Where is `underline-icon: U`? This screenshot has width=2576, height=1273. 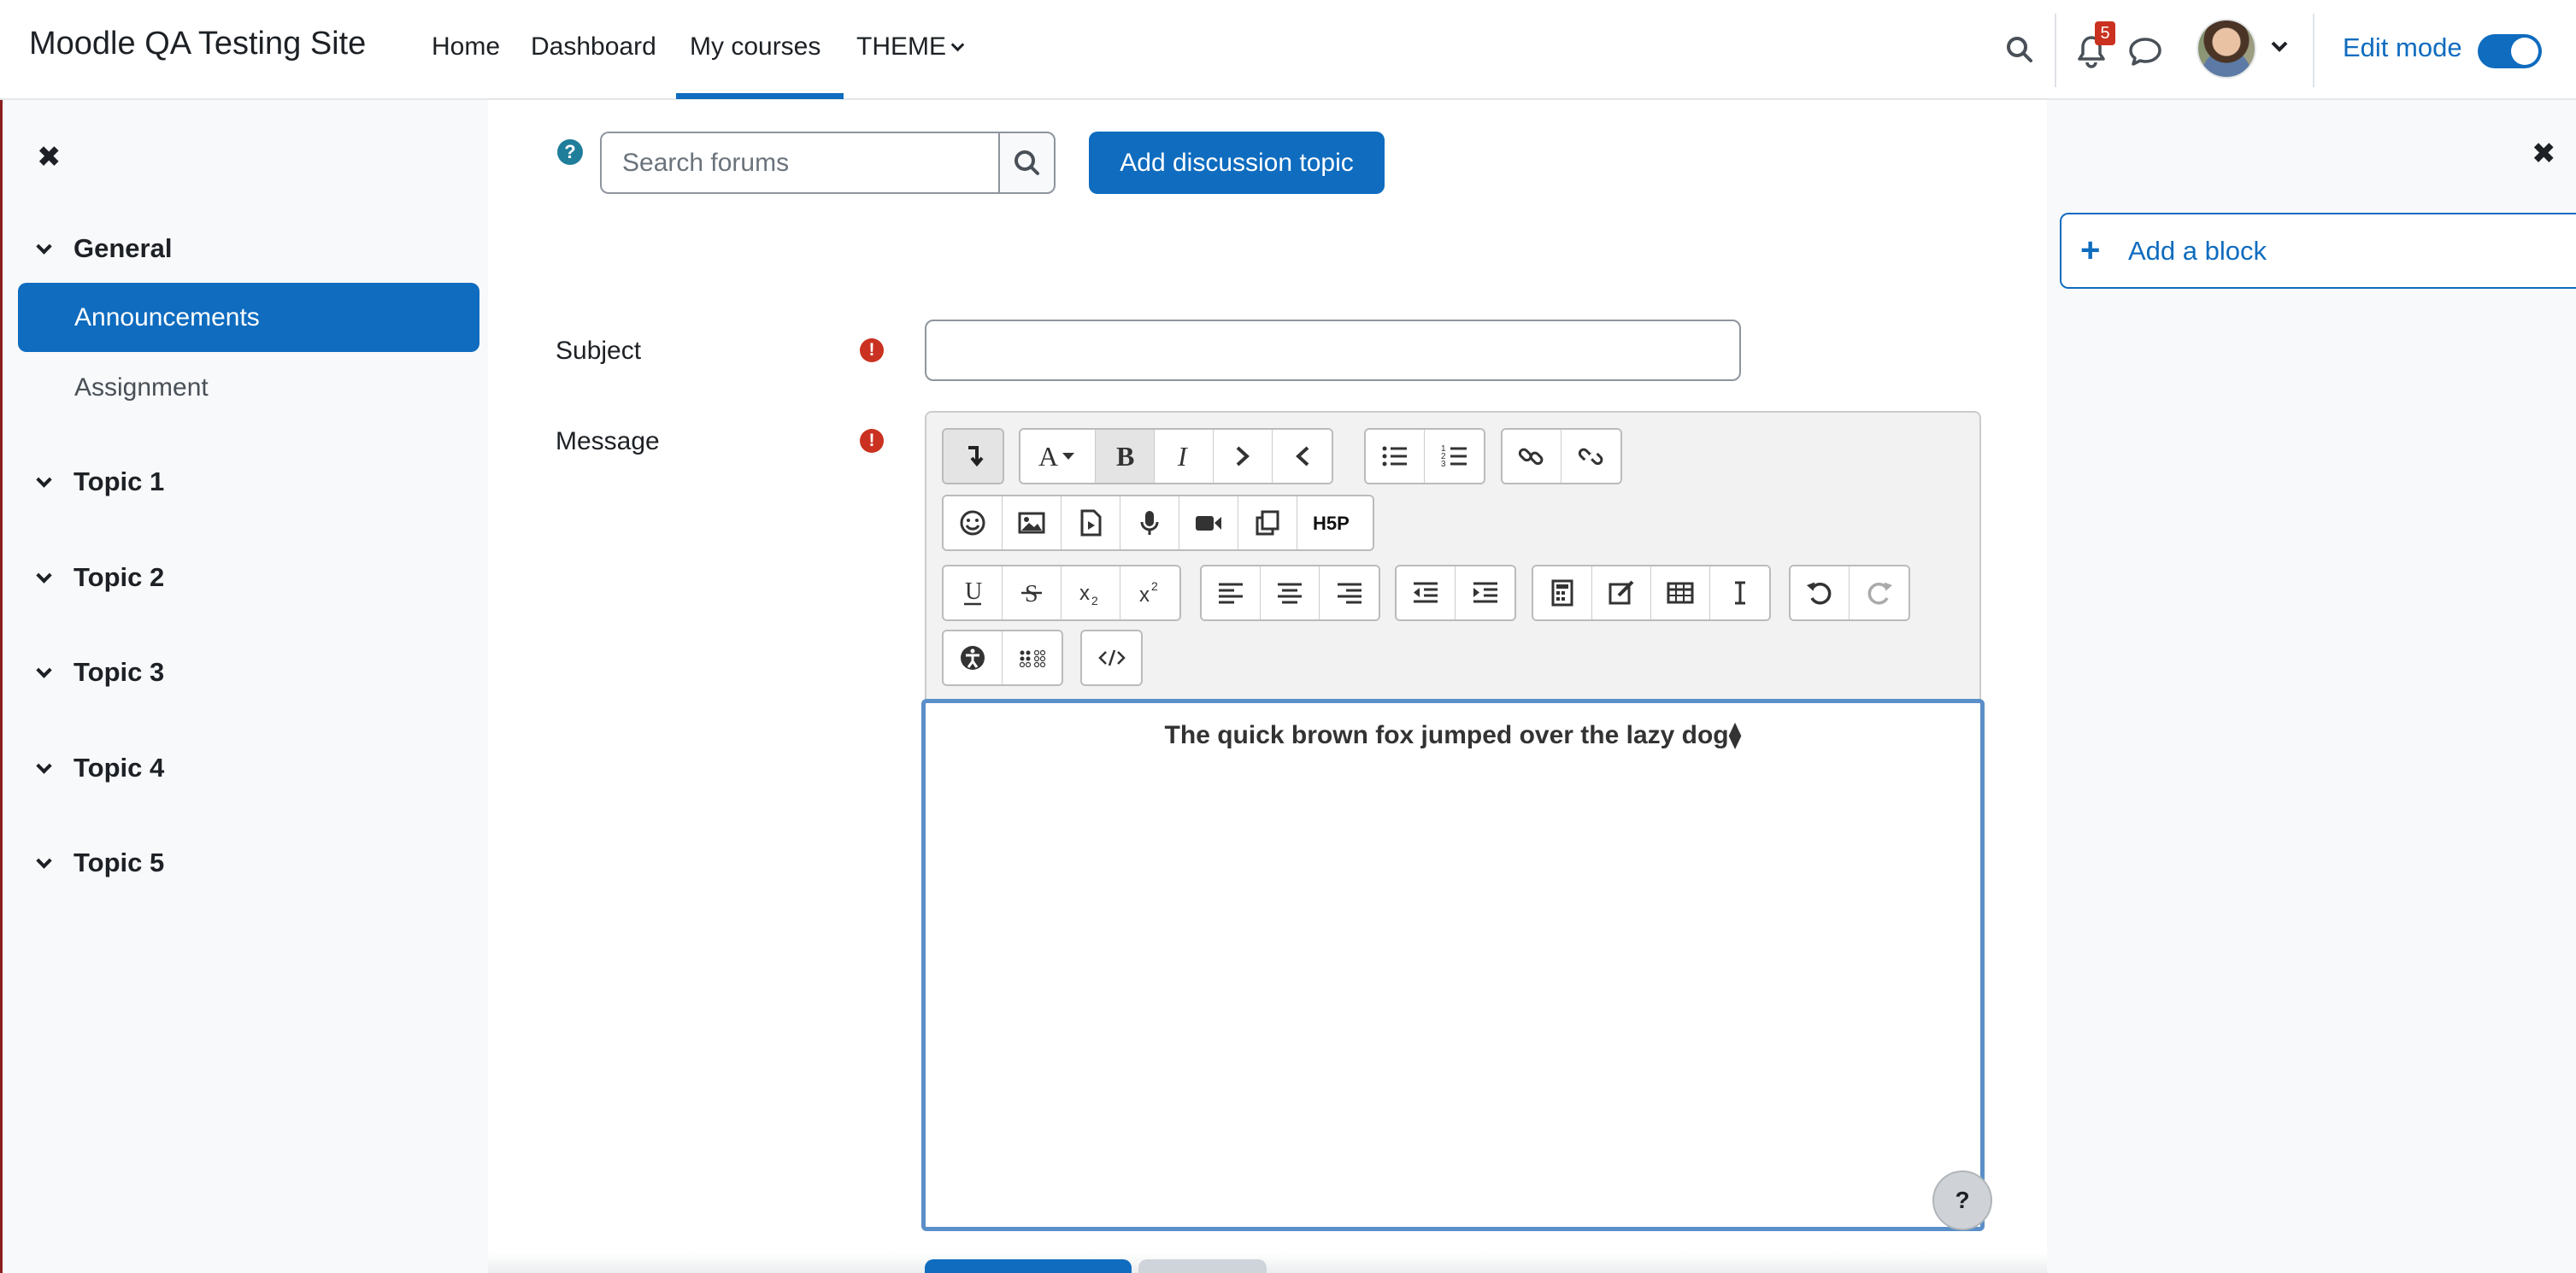 underline-icon: U is located at coordinates (973, 592).